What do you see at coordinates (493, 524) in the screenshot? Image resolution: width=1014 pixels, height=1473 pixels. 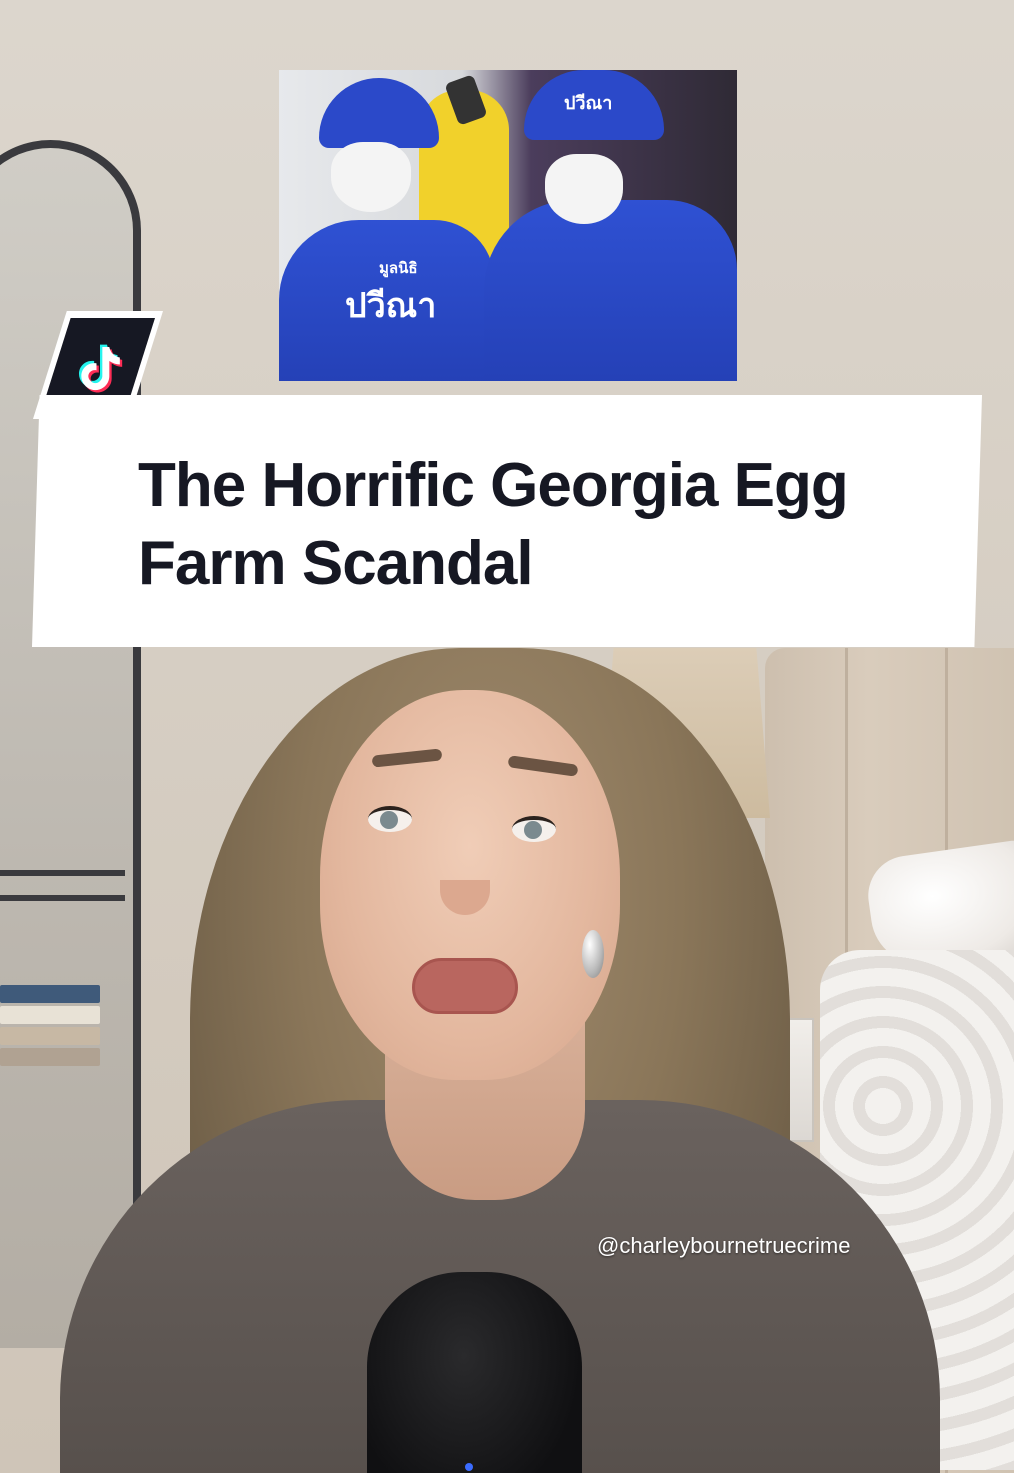 I see `video-title: The Horrific Georgia Egg Farm Scandal` at bounding box center [493, 524].